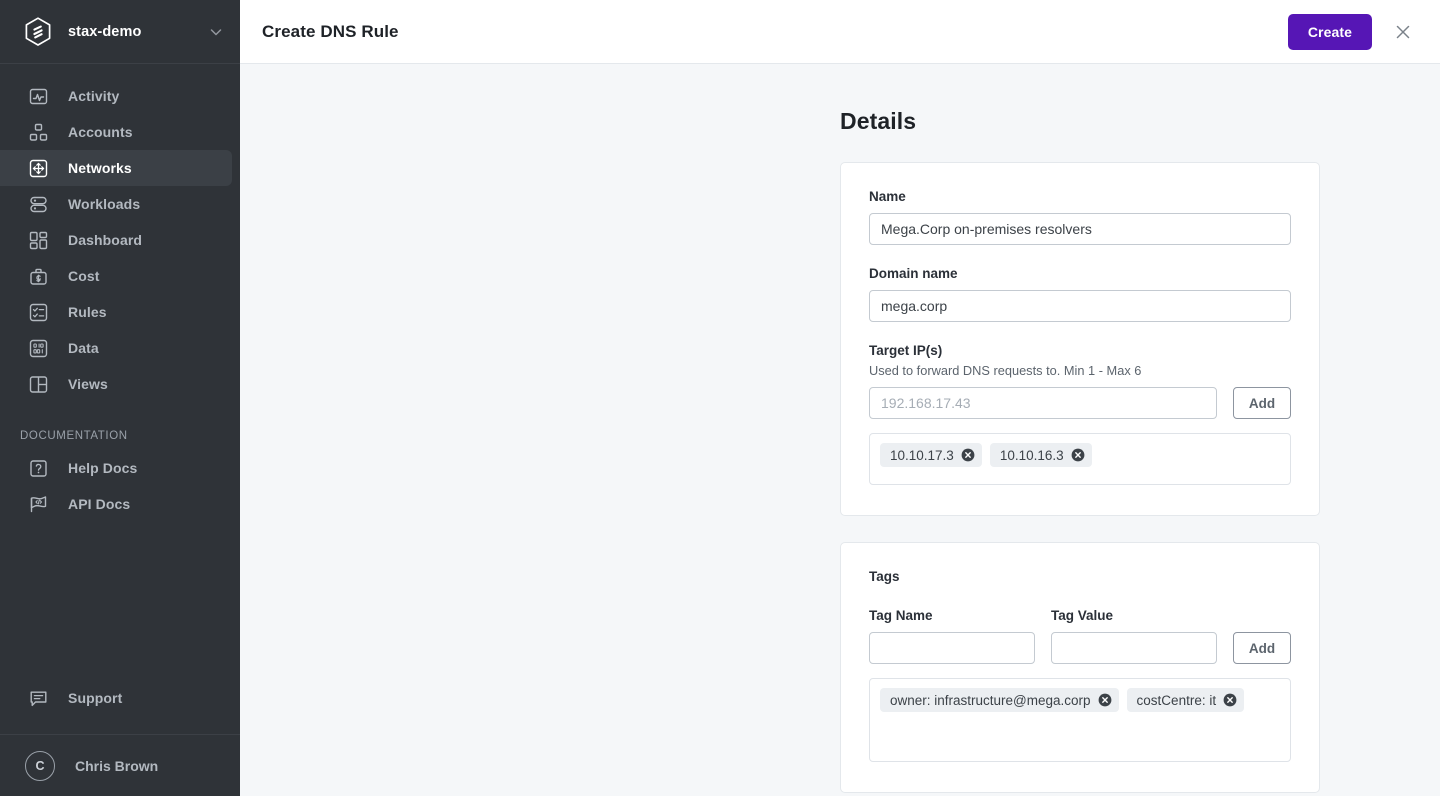  I want to click on add-tag-button: Add, so click(1262, 648).